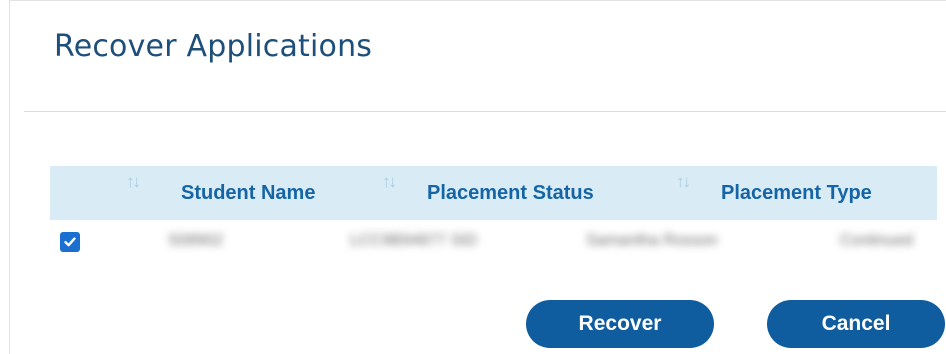 The image size is (946, 354). What do you see at coordinates (248, 193) in the screenshot?
I see `column-header-student-name: Student Name` at bounding box center [248, 193].